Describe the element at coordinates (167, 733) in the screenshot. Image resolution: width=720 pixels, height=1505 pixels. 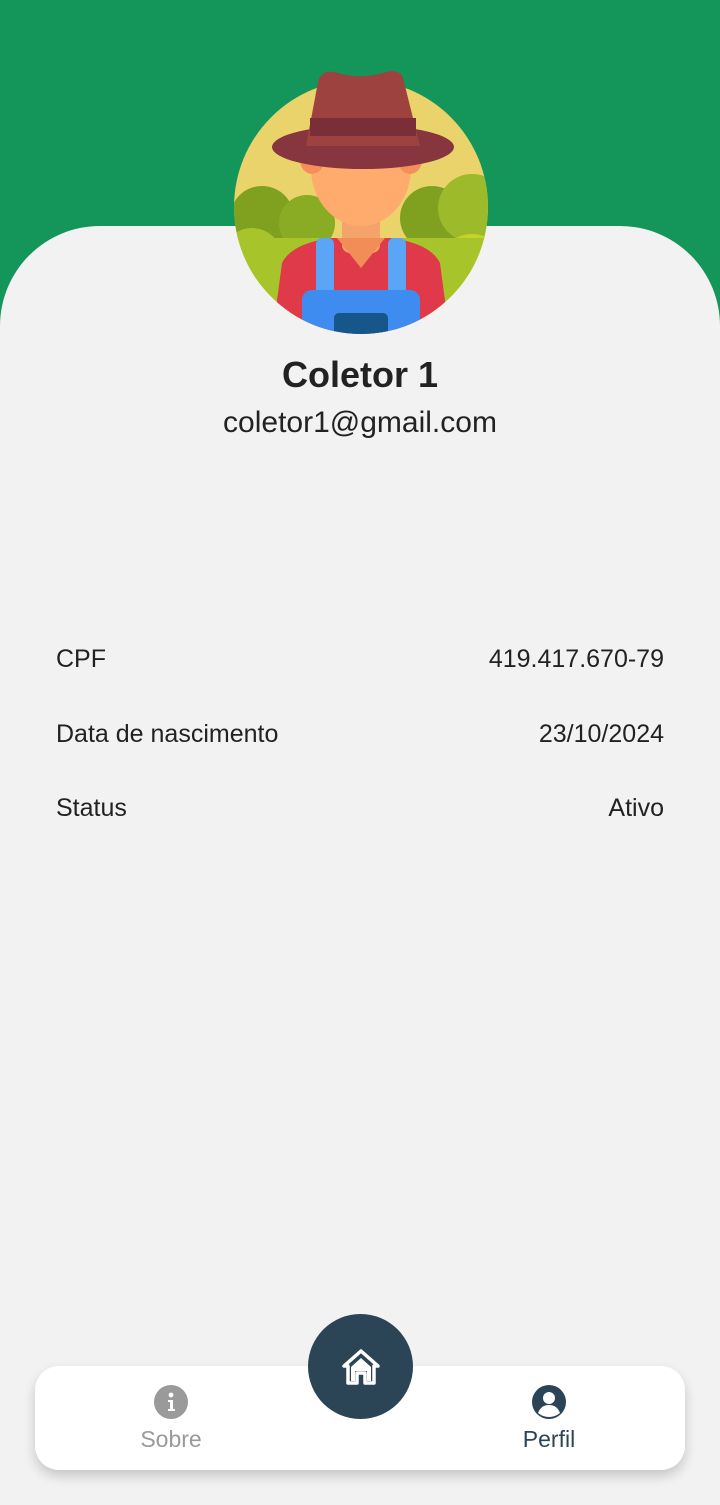
I see `birth-date-label: Data de nascimento` at that location.